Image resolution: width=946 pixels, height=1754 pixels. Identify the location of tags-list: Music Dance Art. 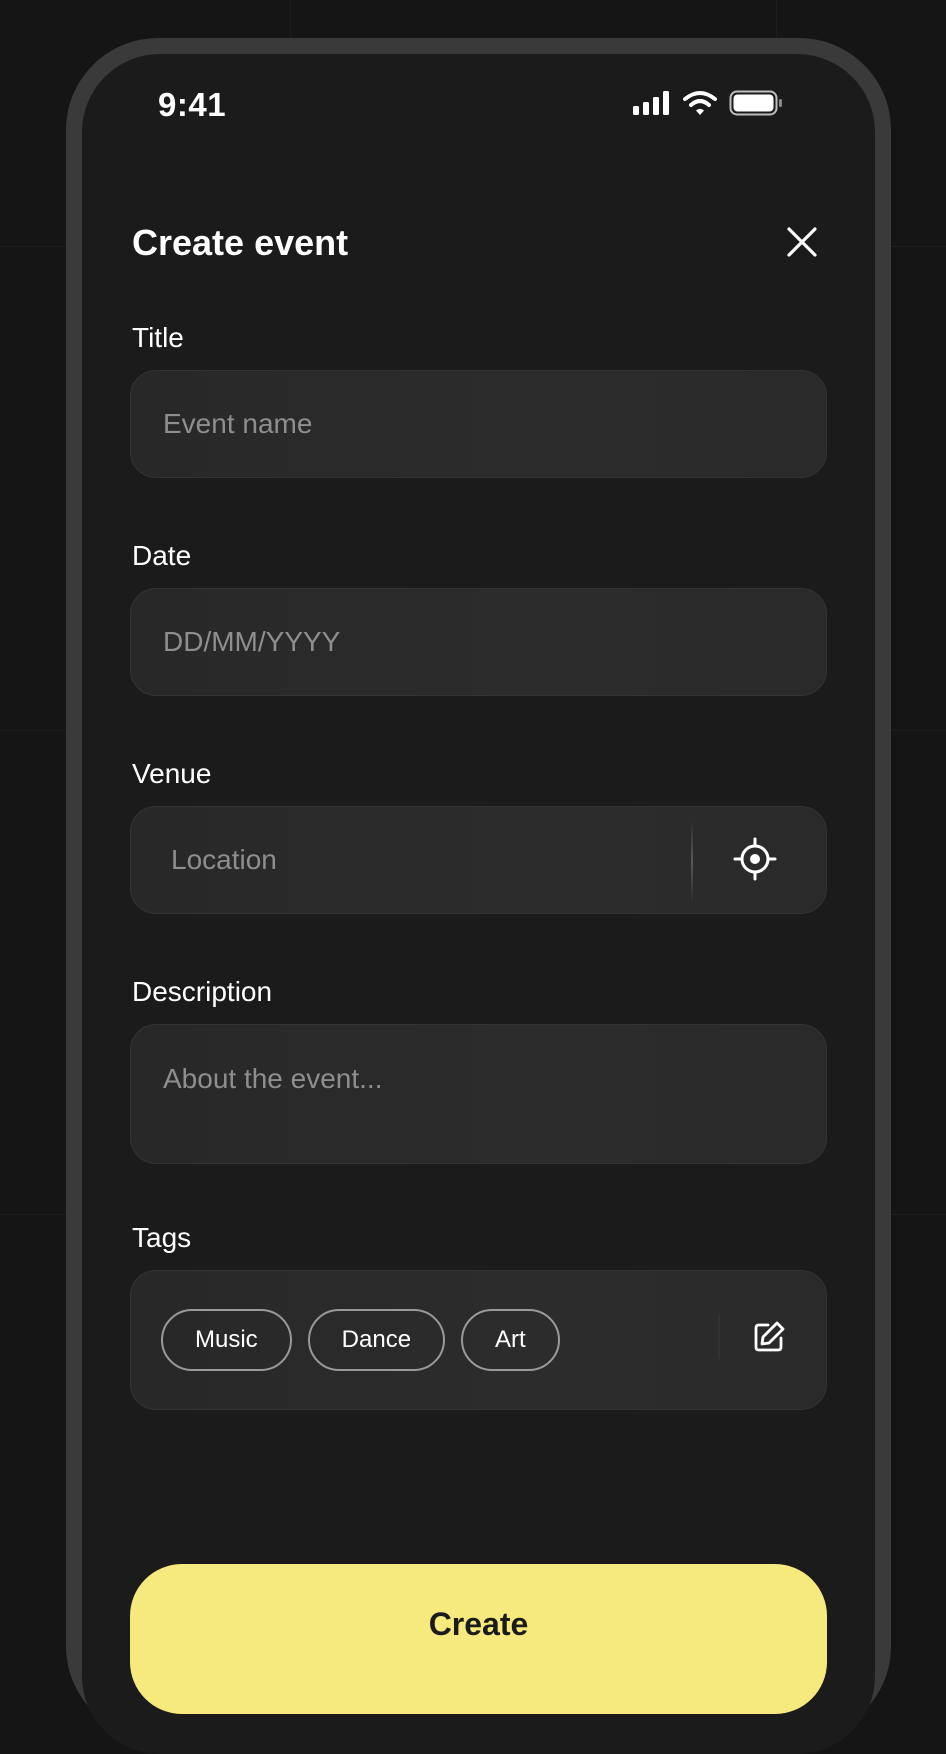
(360, 1340).